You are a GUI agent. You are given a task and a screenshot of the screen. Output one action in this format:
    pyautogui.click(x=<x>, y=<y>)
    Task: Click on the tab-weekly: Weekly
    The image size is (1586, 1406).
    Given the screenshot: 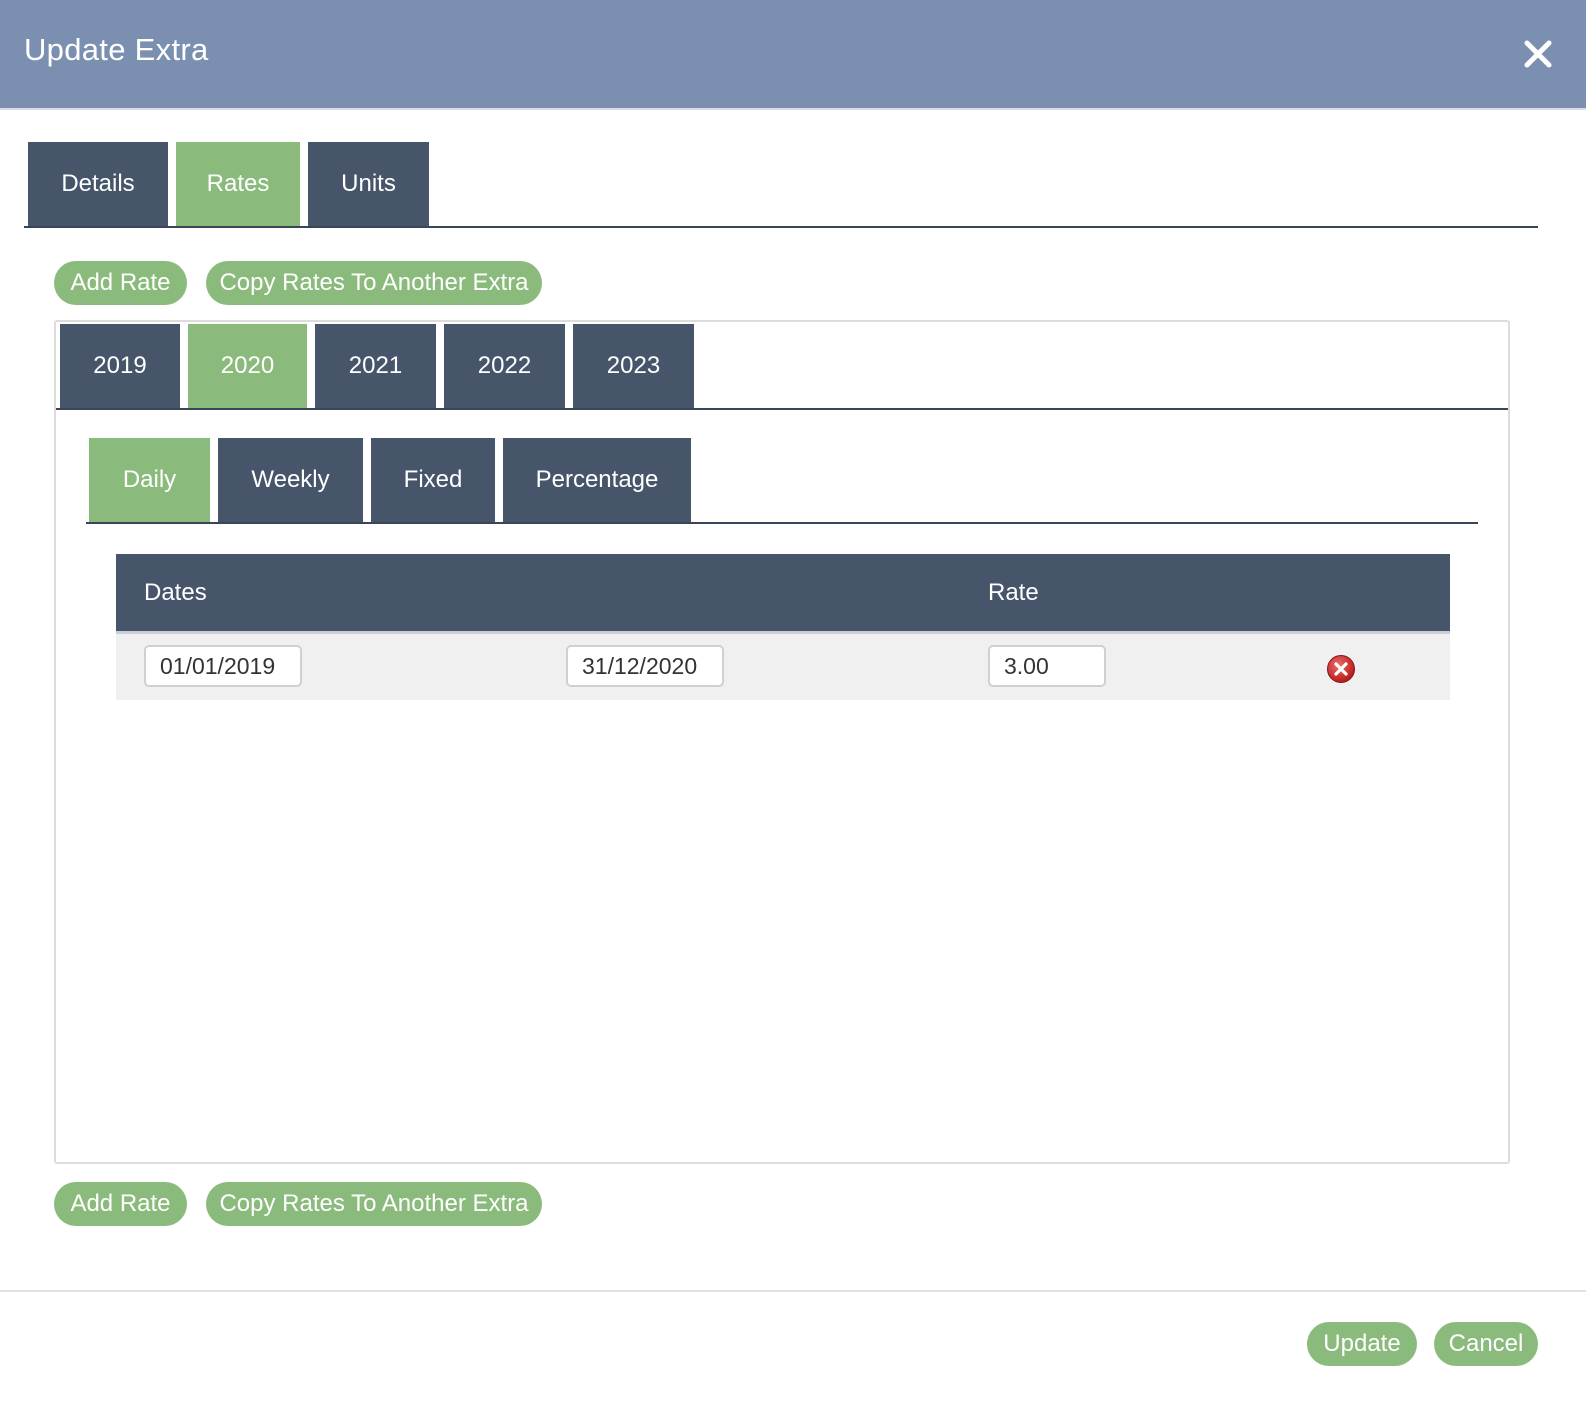 What is the action you would take?
    pyautogui.click(x=290, y=480)
    